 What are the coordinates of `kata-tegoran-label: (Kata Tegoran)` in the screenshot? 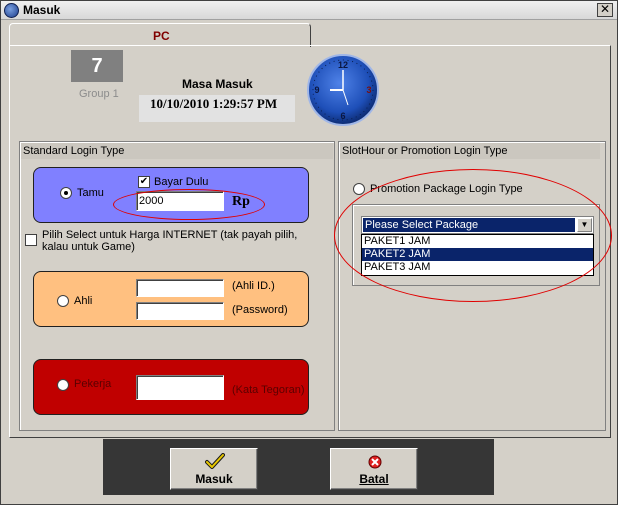 It's located at (268, 390).